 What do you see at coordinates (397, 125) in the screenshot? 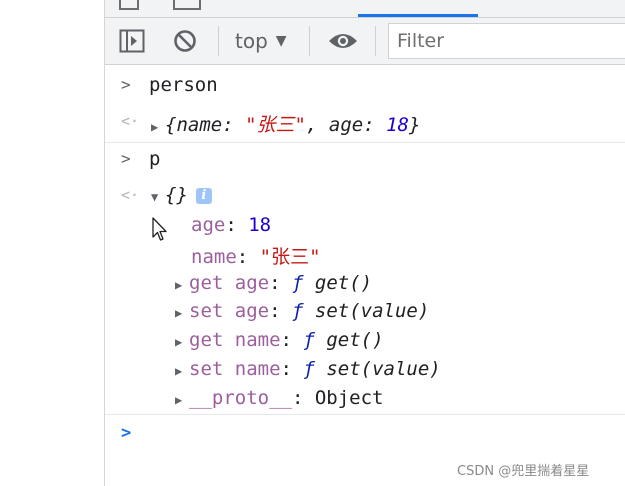
I see `prop-age-value: 18` at bounding box center [397, 125].